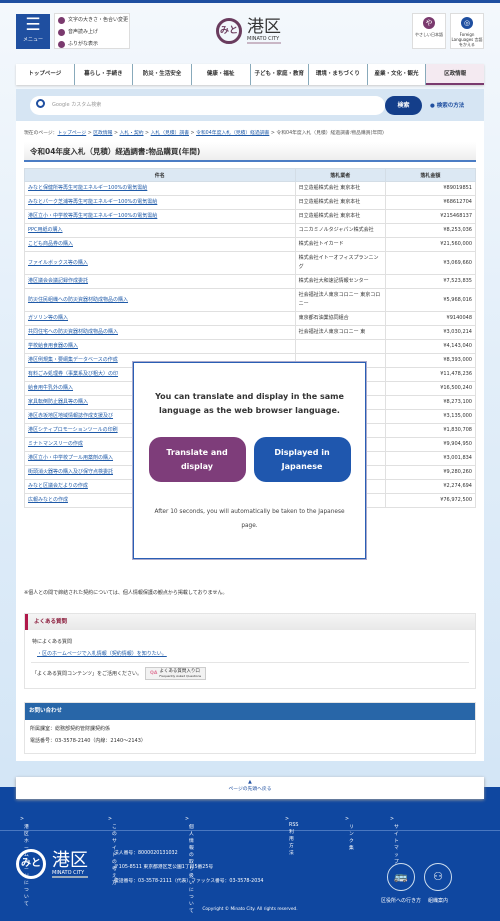 Image resolution: width=500 pixels, height=921 pixels. I want to click on bidder-cell: 東京都石油業協同組合, so click(340, 318).